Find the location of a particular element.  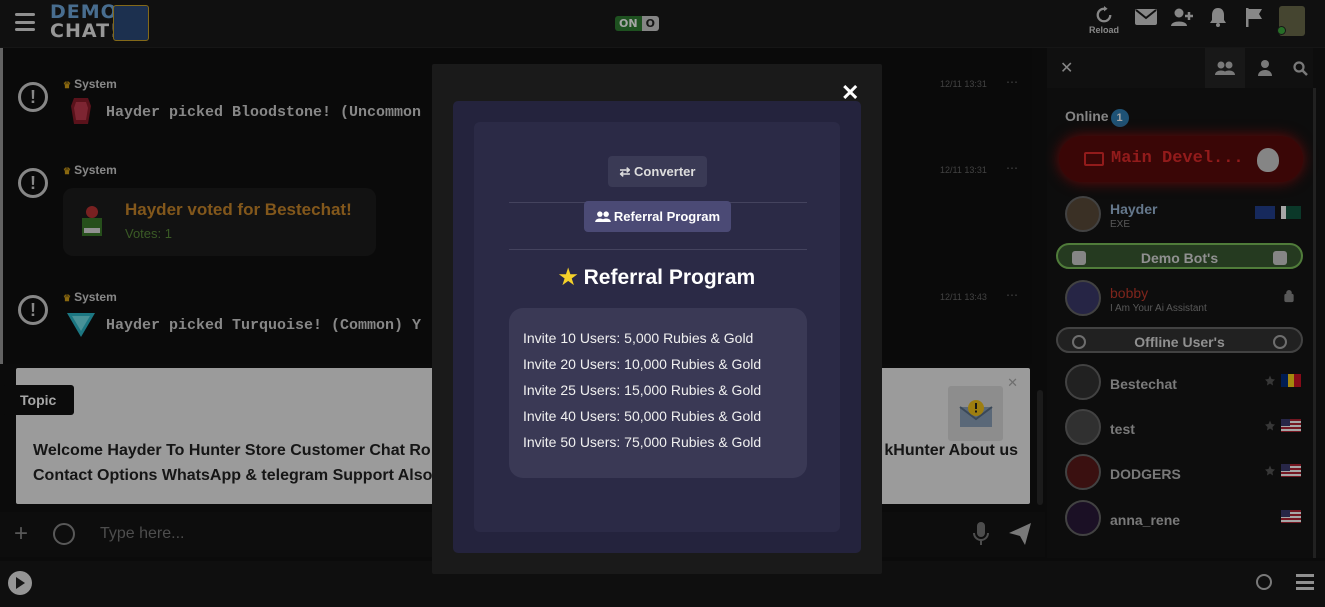

divider is located at coordinates (658, 249).